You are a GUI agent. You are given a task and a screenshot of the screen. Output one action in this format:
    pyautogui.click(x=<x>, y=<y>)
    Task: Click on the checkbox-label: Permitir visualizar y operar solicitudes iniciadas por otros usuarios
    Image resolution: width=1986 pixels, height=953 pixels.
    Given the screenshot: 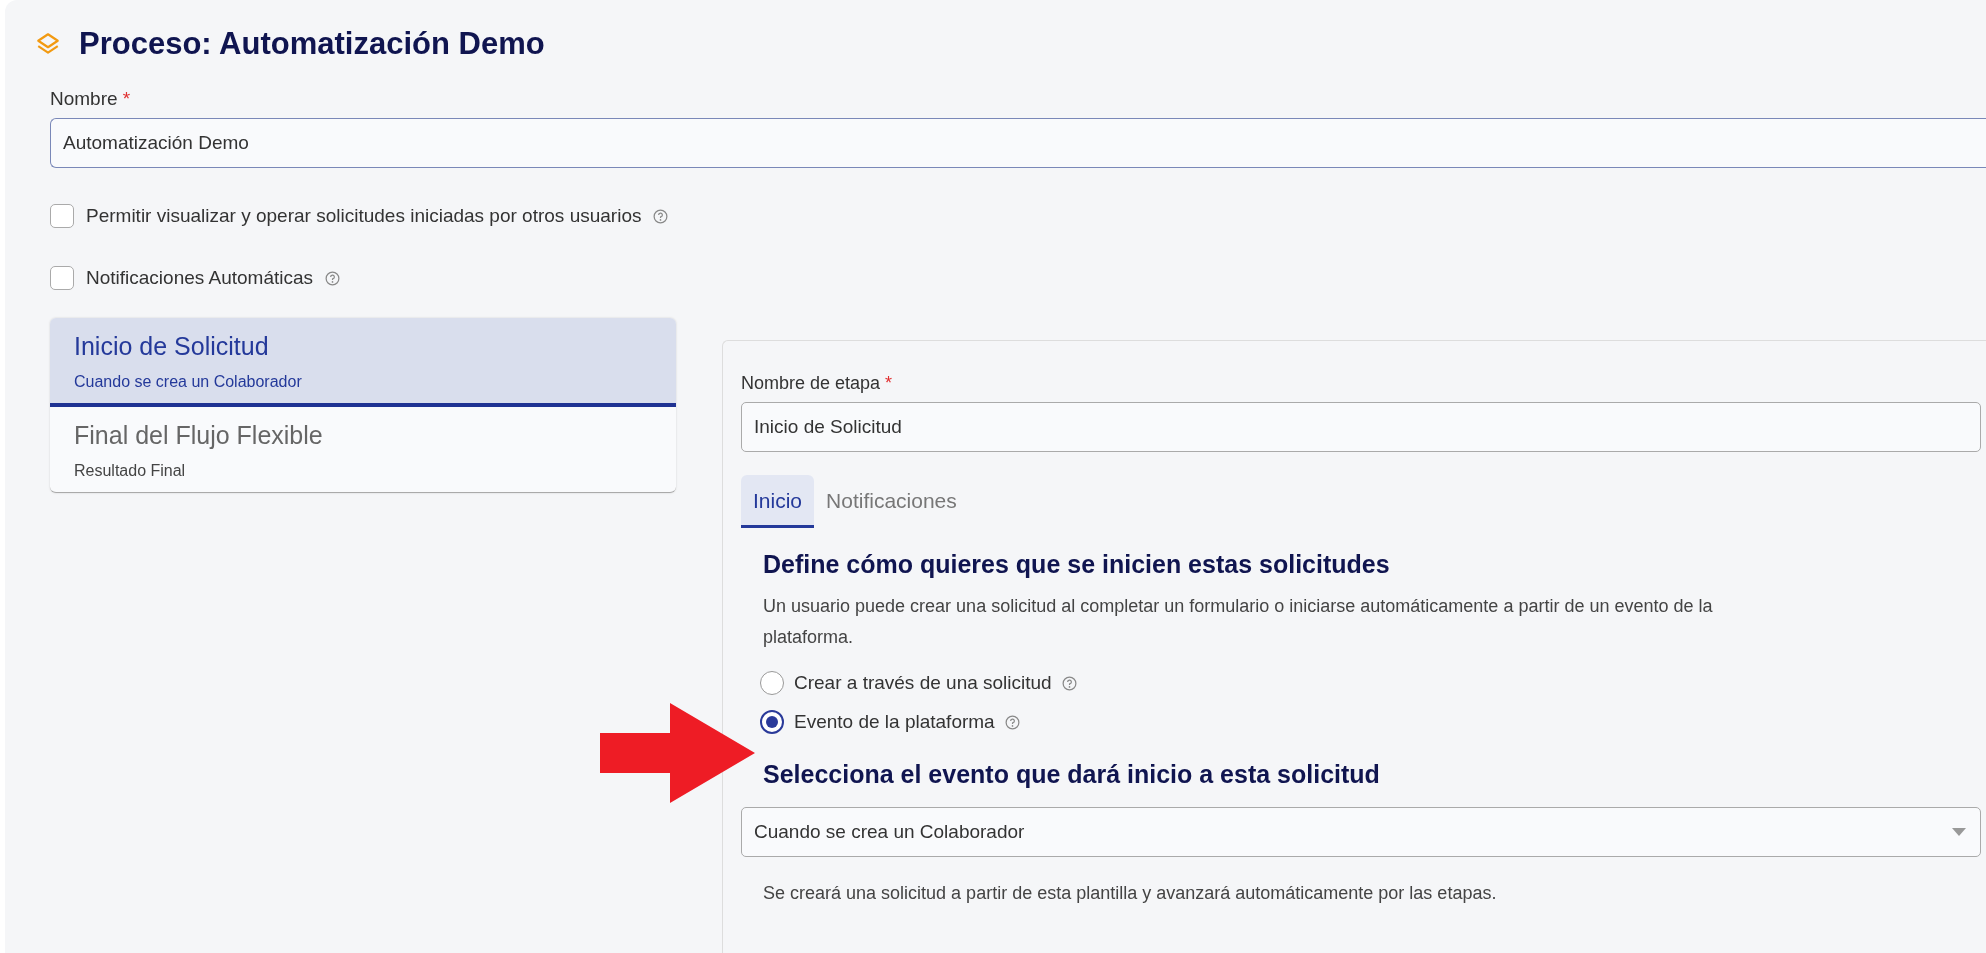 What is the action you would take?
    pyautogui.click(x=364, y=216)
    